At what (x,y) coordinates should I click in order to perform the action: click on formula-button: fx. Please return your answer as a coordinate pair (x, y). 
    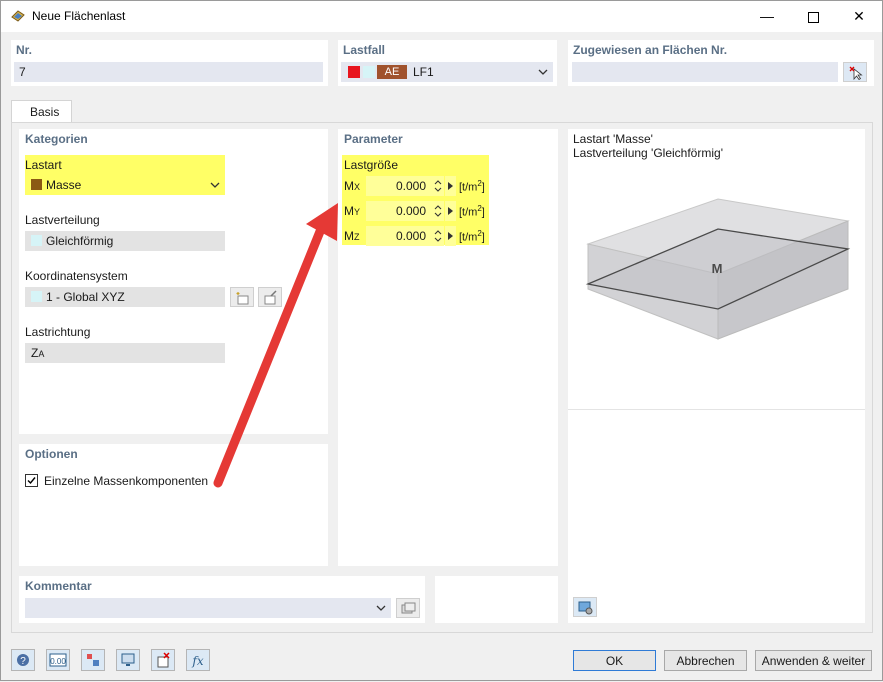
    Looking at the image, I should click on (198, 660).